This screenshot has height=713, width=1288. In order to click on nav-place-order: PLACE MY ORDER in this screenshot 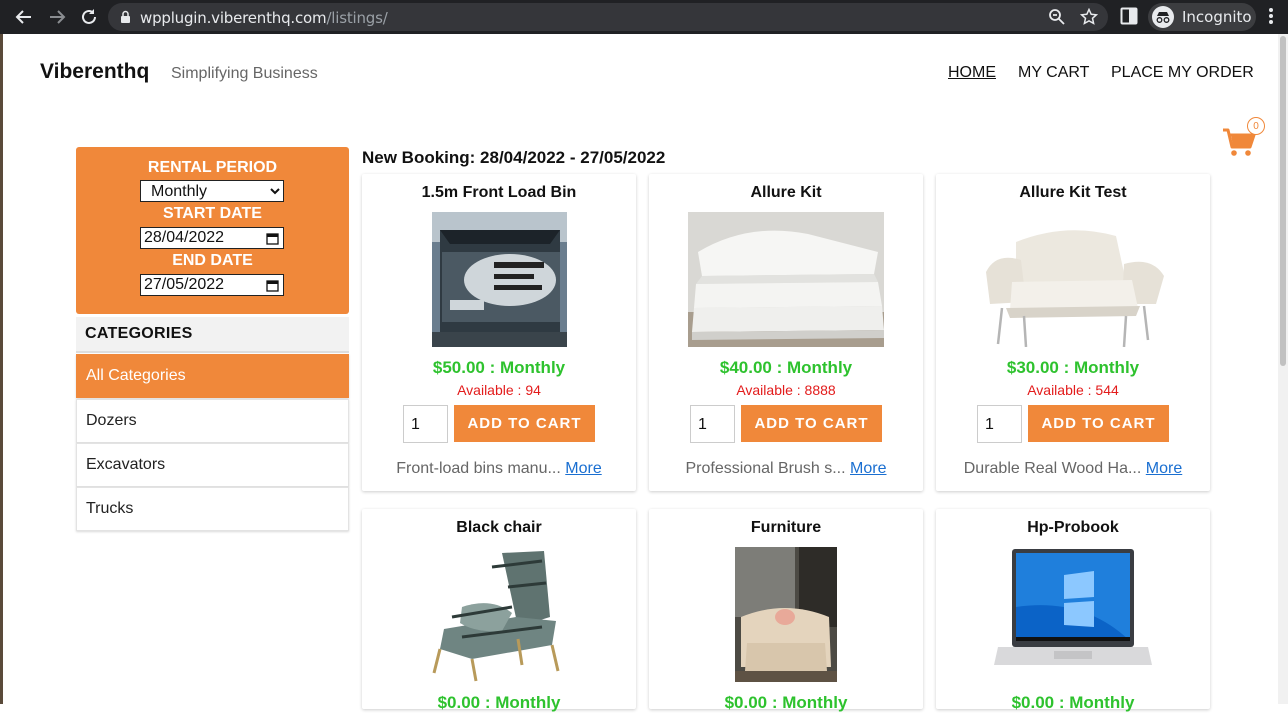, I will do `click(1182, 73)`.